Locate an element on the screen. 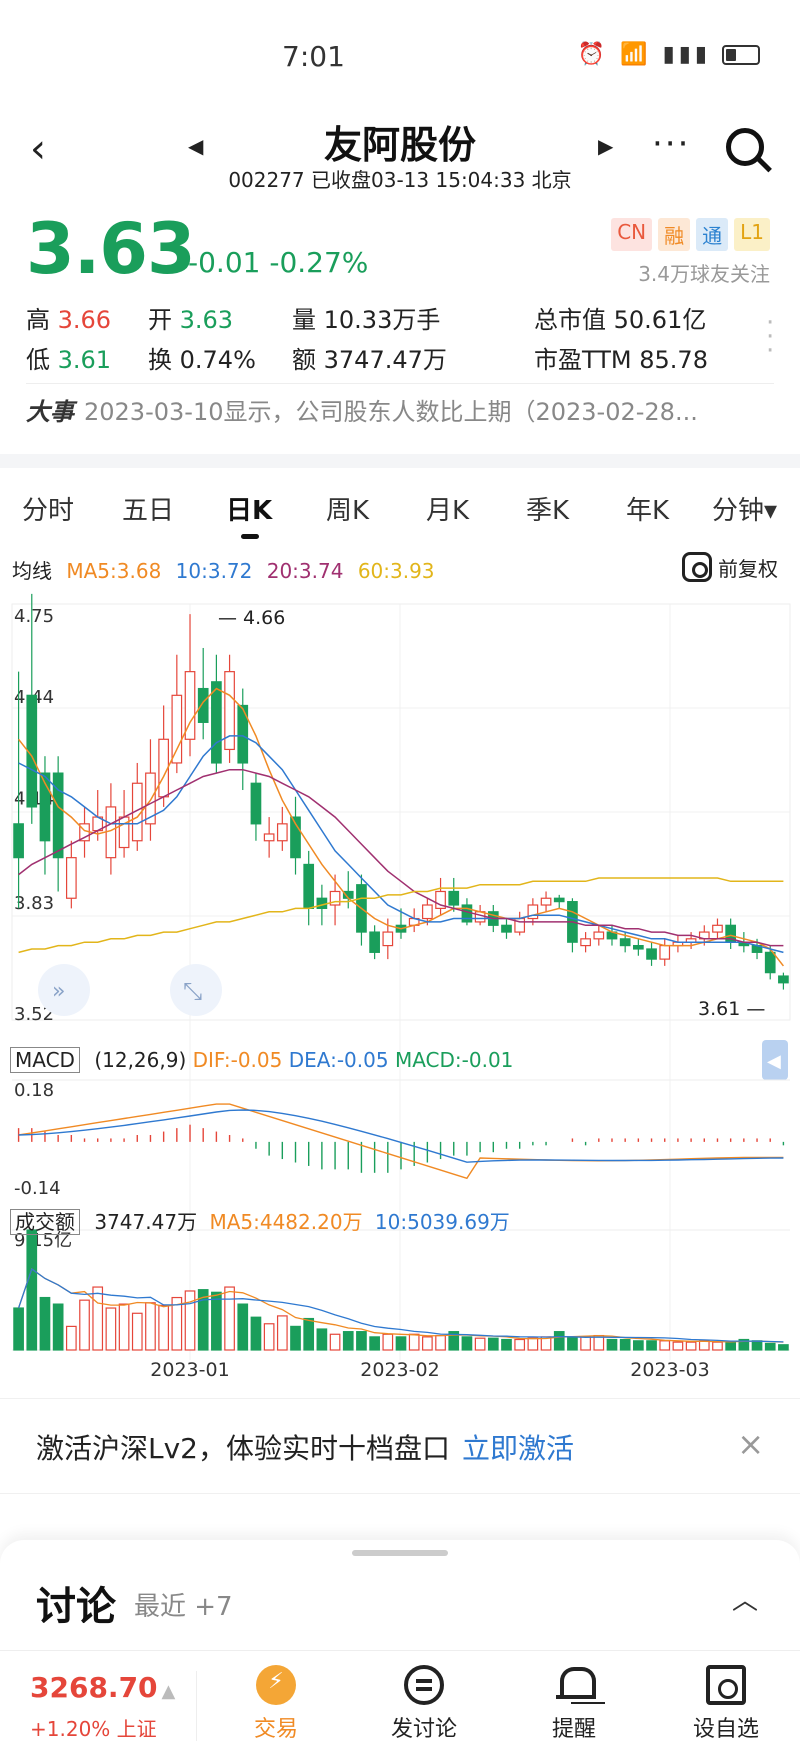 Image resolution: width=800 pixels, height=1760 pixels. x-tick-label-0: 2023-01 is located at coordinates (189, 1369).